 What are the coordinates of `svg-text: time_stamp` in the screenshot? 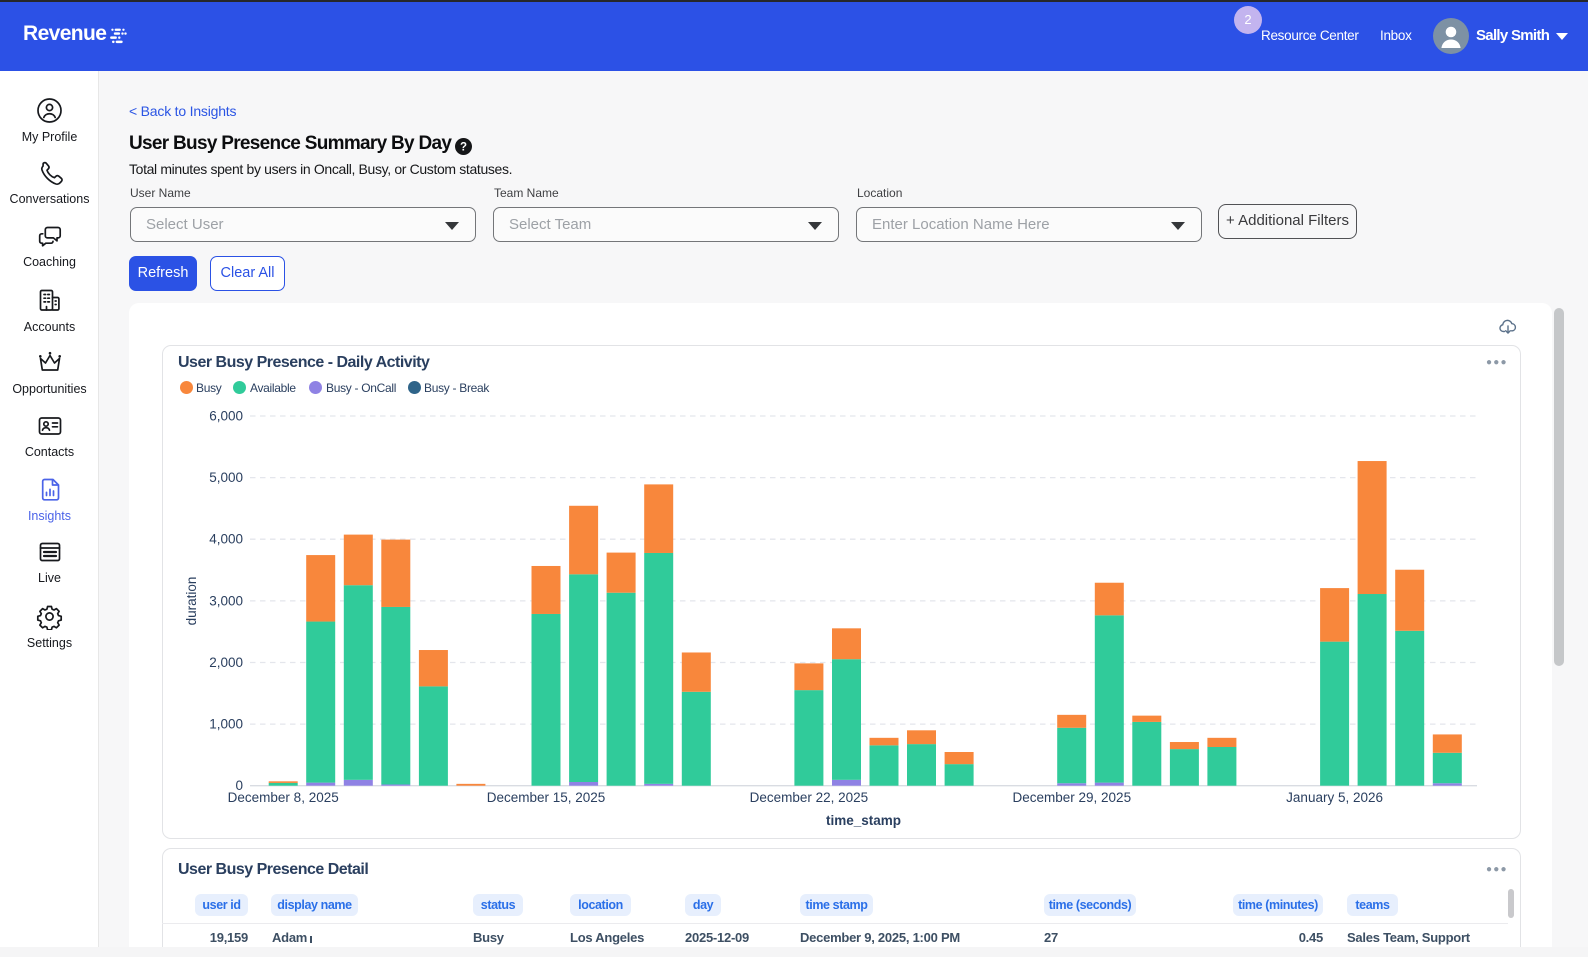 It's located at (863, 820).